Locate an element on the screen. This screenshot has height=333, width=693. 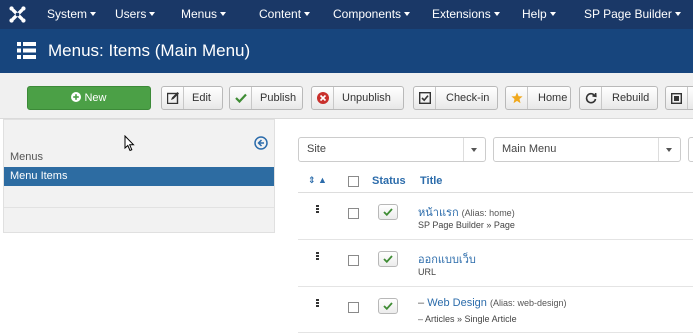
page-title: Menus: Items (Main Menu) is located at coordinates (149, 50).